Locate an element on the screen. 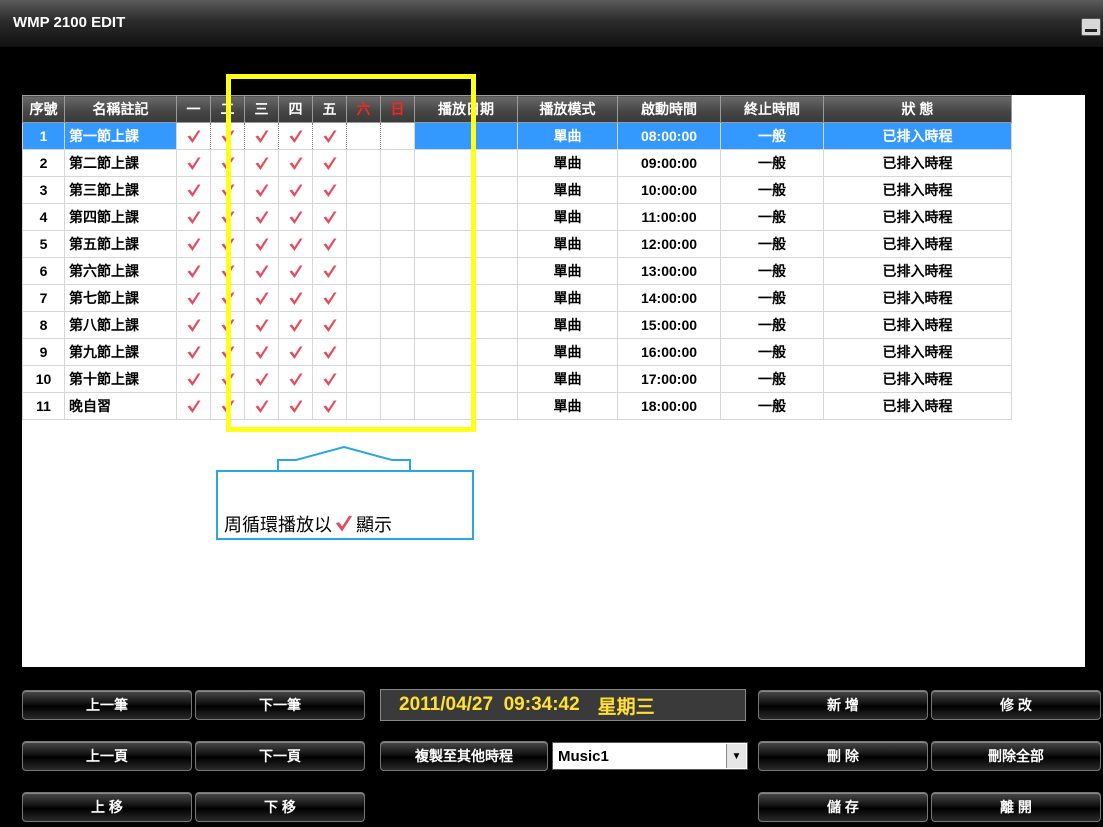 The image size is (1103, 827). add-button: 新 增 is located at coordinates (843, 705).